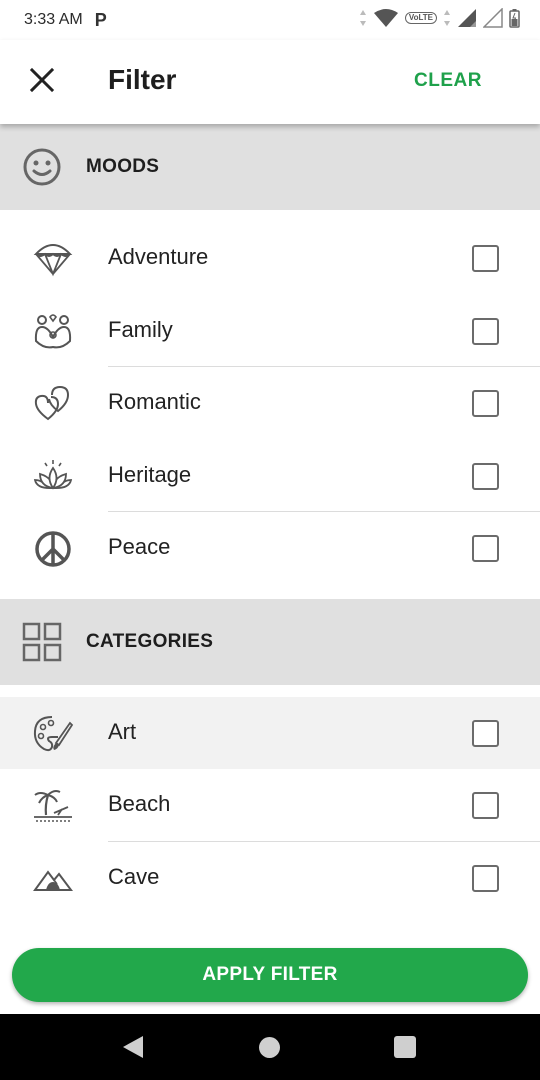 This screenshot has width=540, height=1080. Describe the element at coordinates (134, 876) in the screenshot. I see `item-label: Cave` at that location.